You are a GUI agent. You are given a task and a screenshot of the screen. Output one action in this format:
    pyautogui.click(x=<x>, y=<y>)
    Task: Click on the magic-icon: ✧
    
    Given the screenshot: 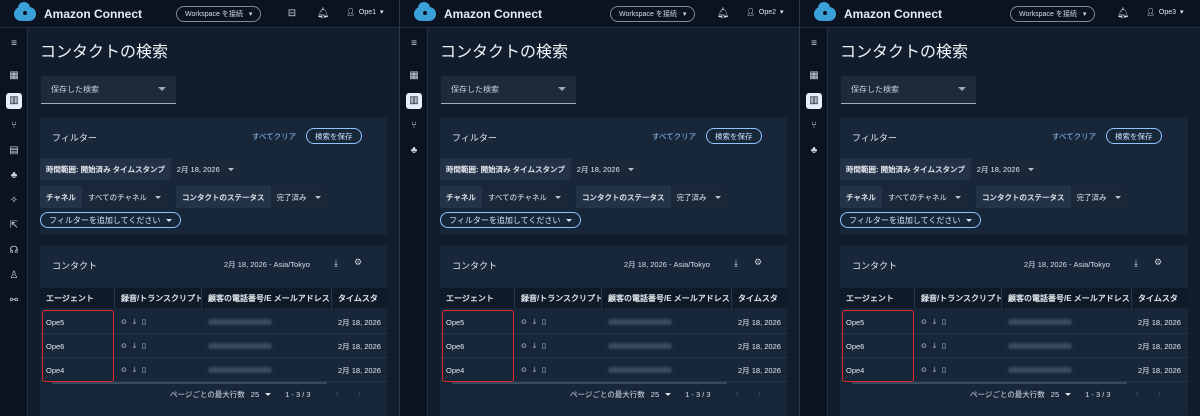 What is the action you would take?
    pyautogui.click(x=14, y=201)
    